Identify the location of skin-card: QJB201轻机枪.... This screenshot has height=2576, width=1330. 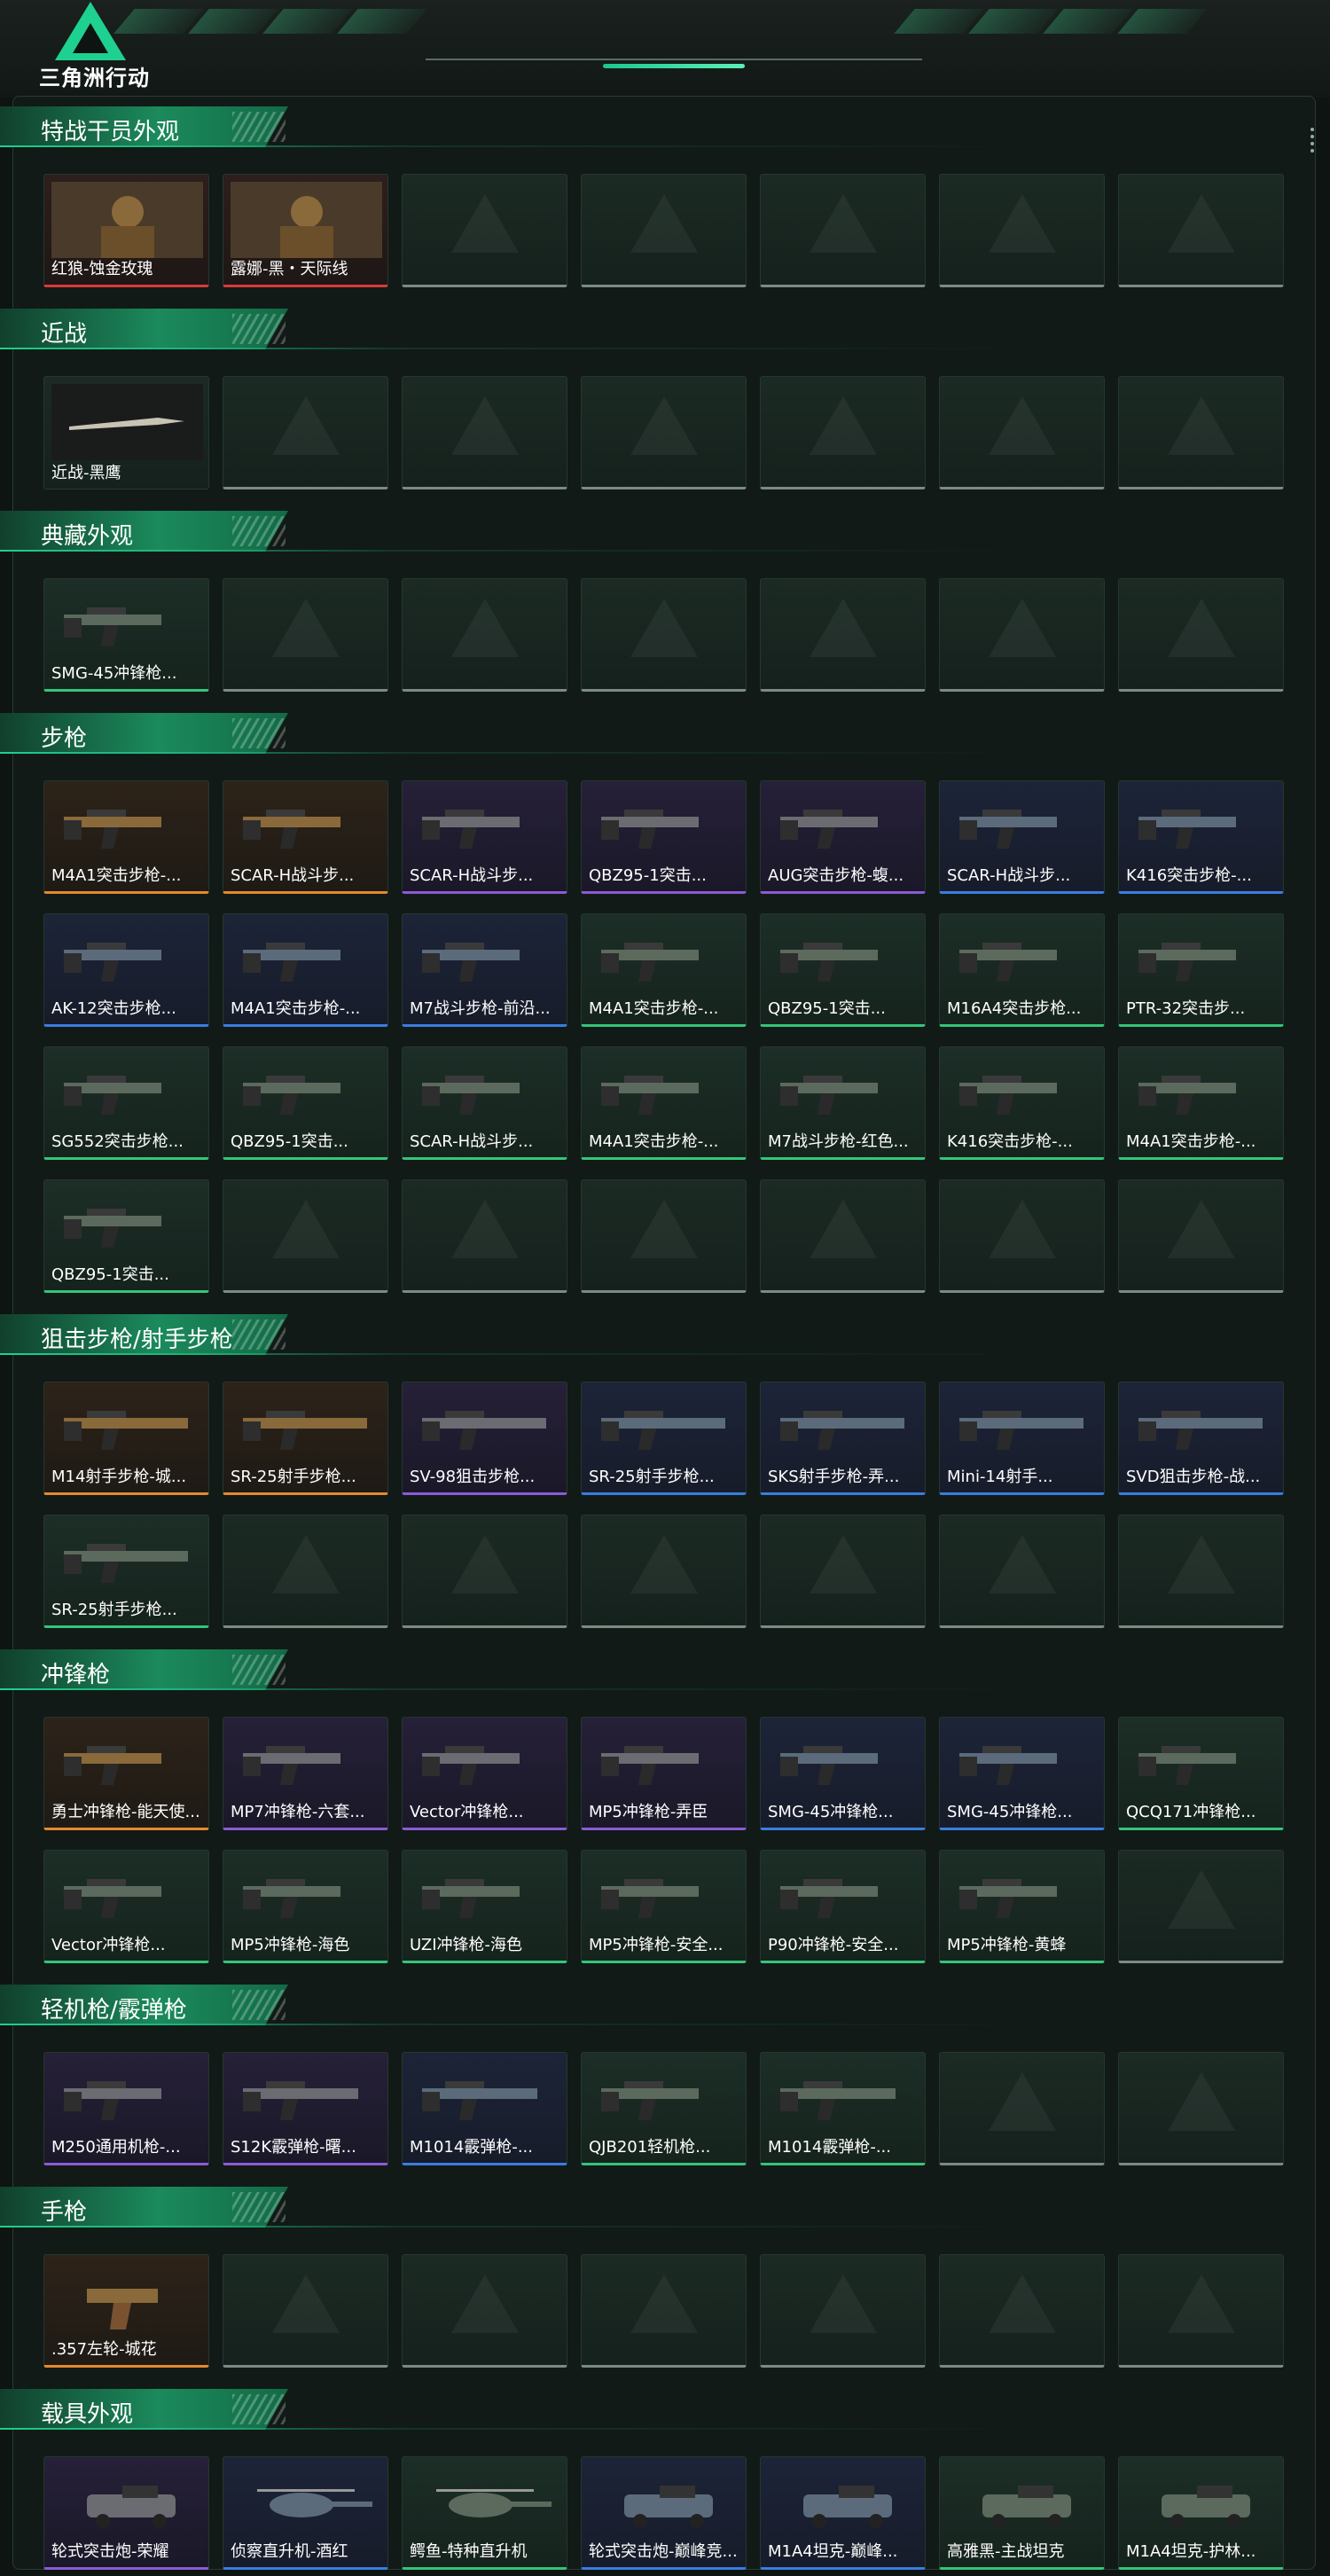
(664, 2108).